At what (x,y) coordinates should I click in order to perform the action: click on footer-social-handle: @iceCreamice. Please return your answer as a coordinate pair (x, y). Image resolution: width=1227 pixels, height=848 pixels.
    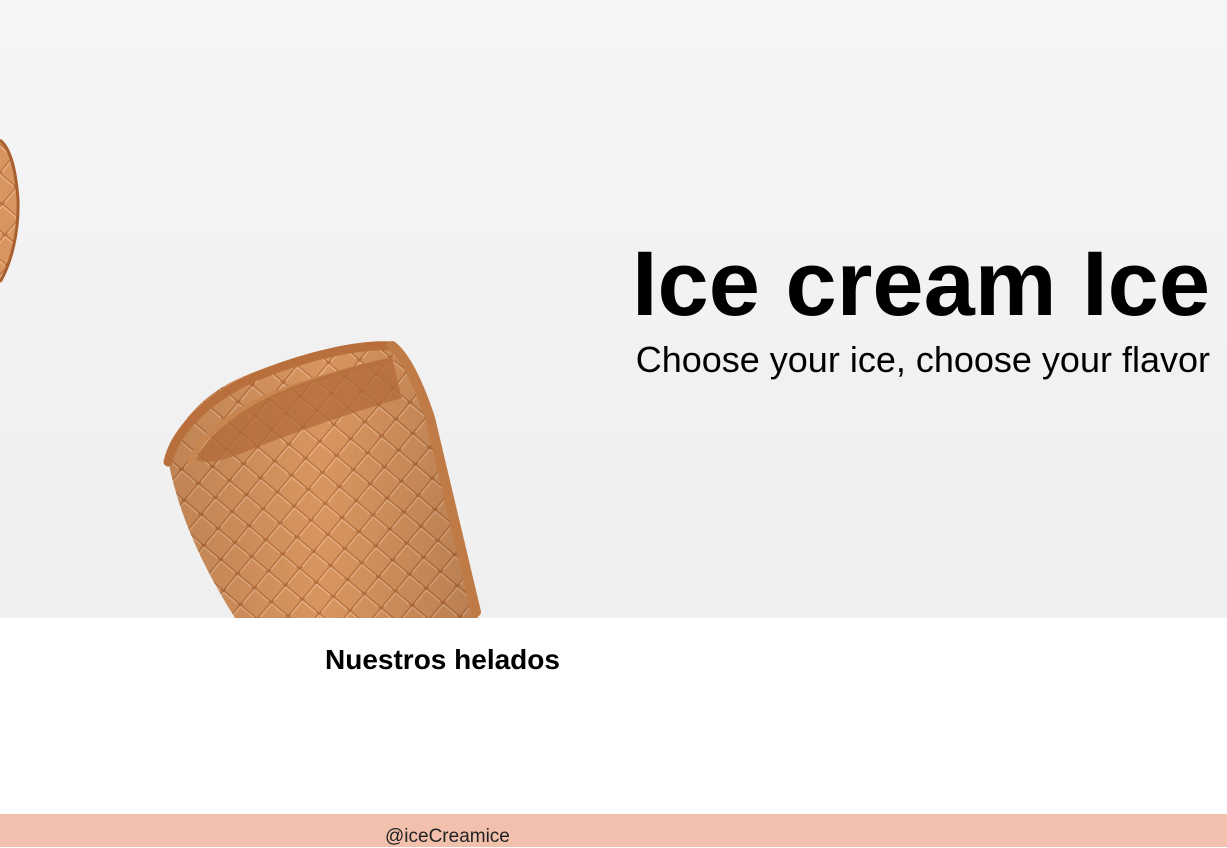
    Looking at the image, I should click on (447, 837).